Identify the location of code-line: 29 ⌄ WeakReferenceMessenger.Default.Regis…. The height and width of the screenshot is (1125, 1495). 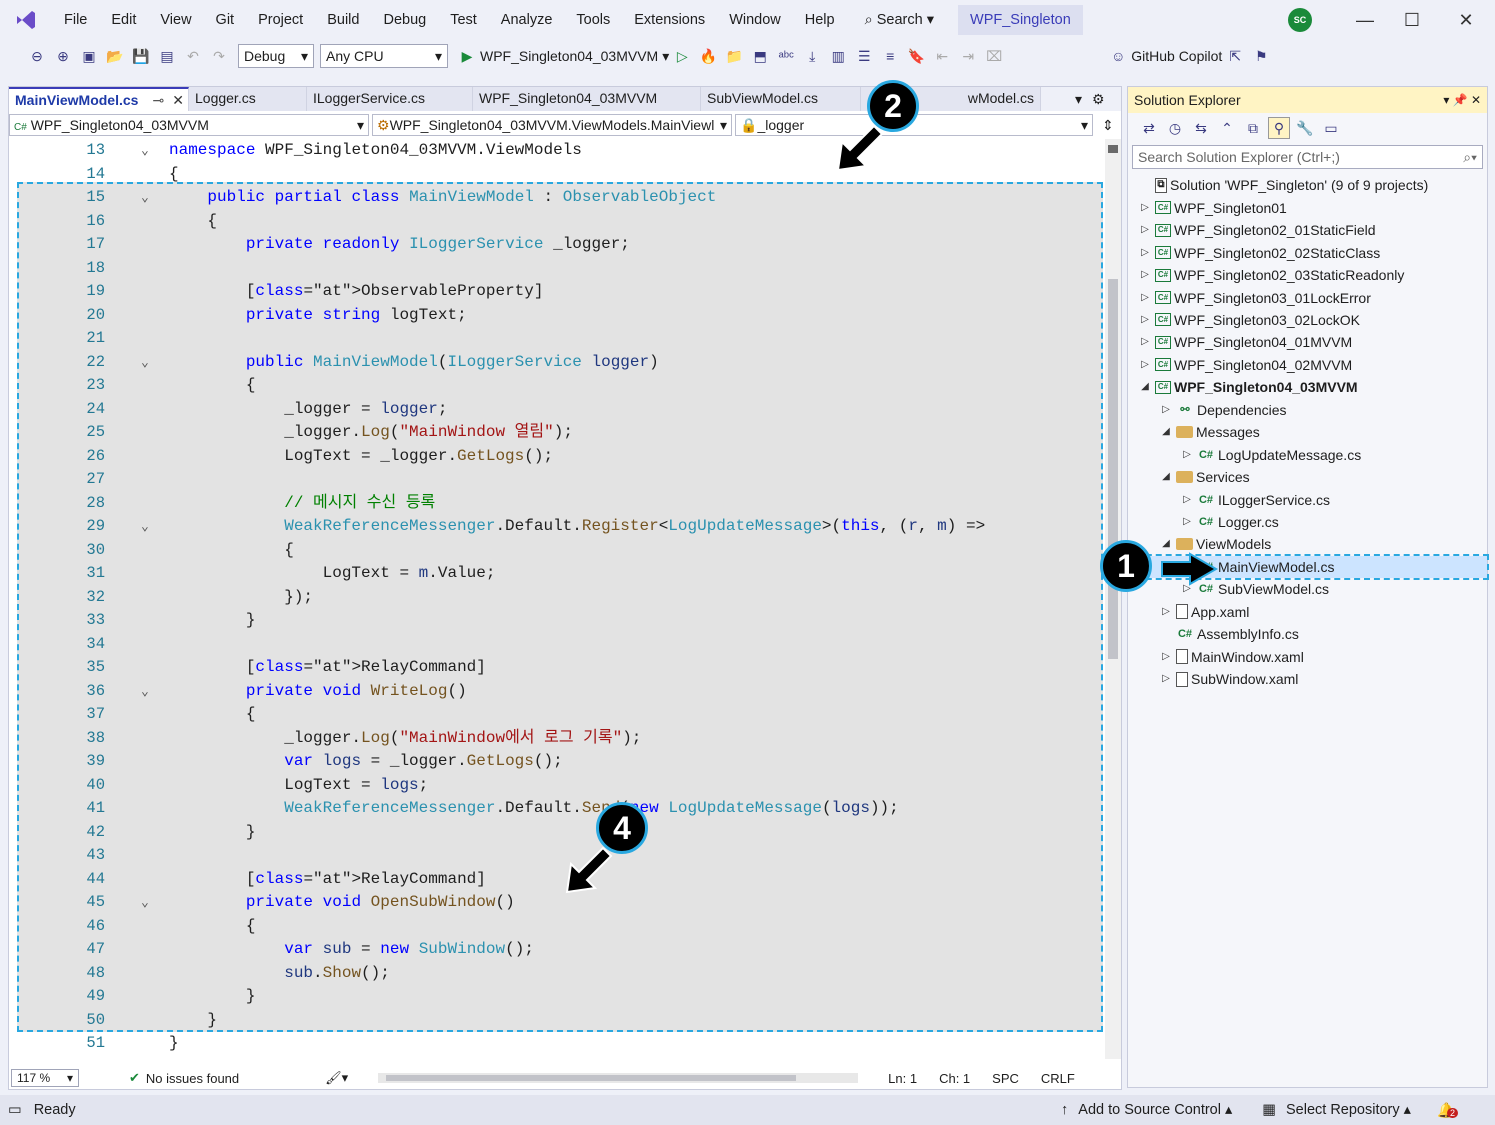
(557, 527).